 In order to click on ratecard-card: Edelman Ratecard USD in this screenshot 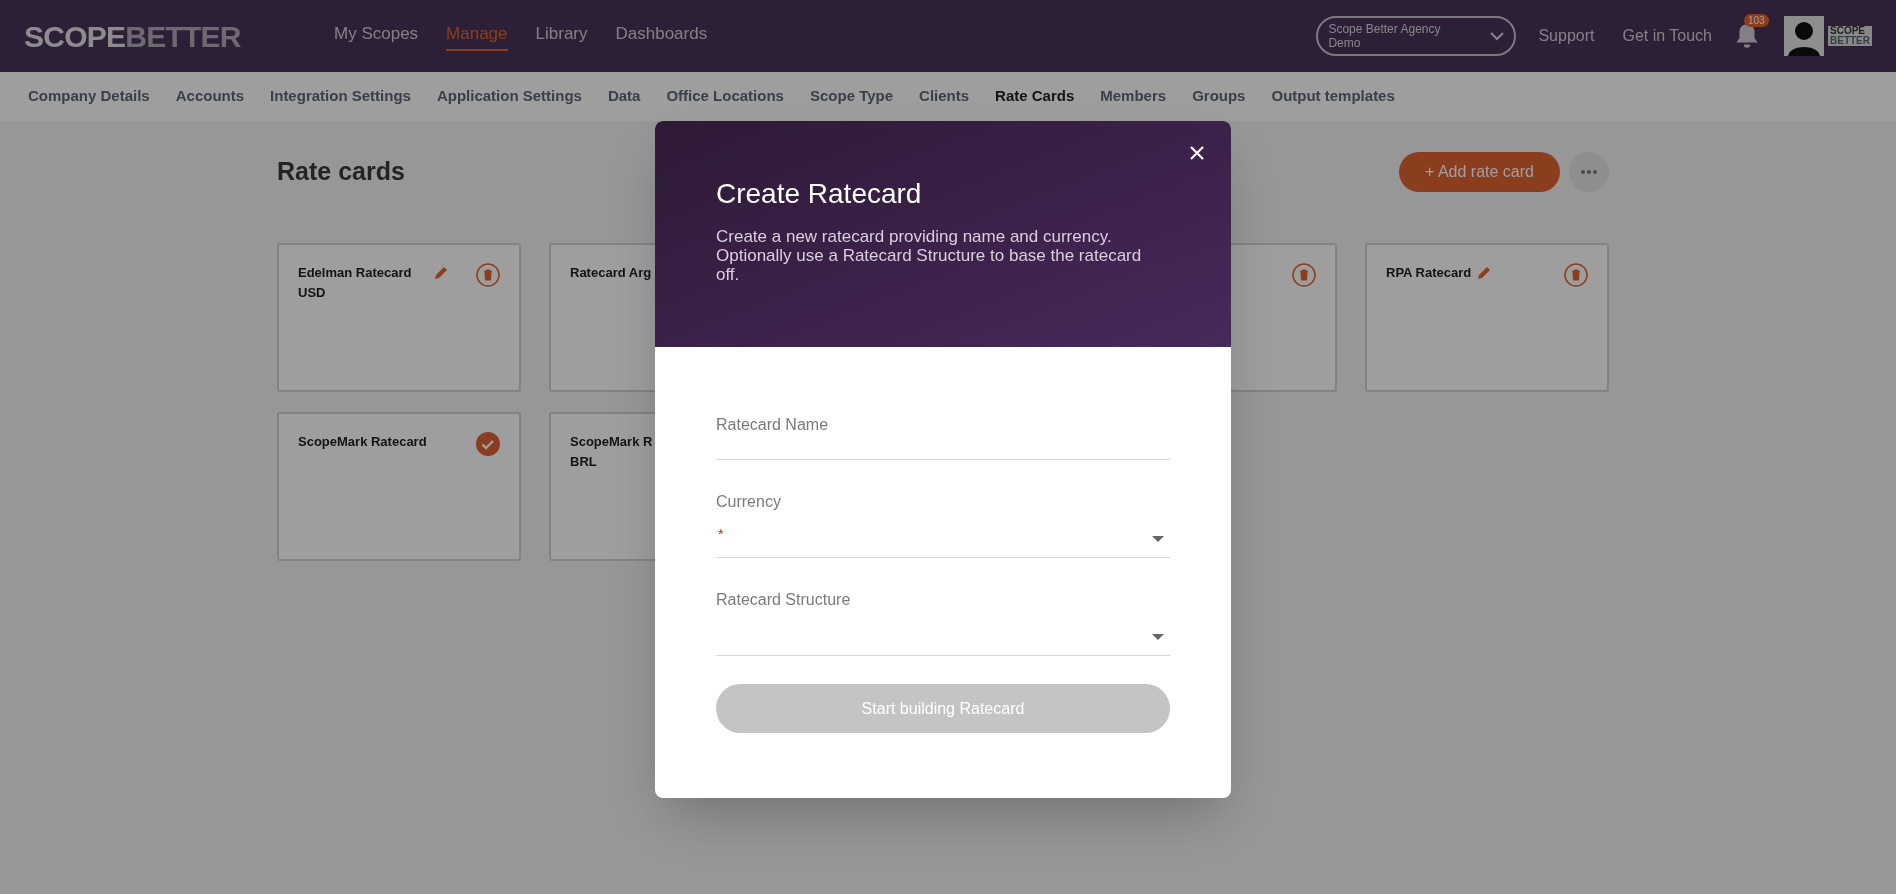, I will do `click(399, 317)`.